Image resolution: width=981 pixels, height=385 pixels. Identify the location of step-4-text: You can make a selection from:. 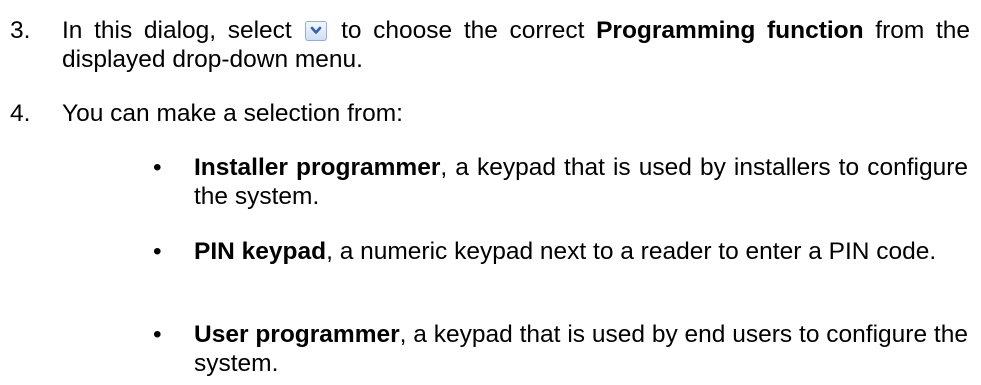
(232, 113).